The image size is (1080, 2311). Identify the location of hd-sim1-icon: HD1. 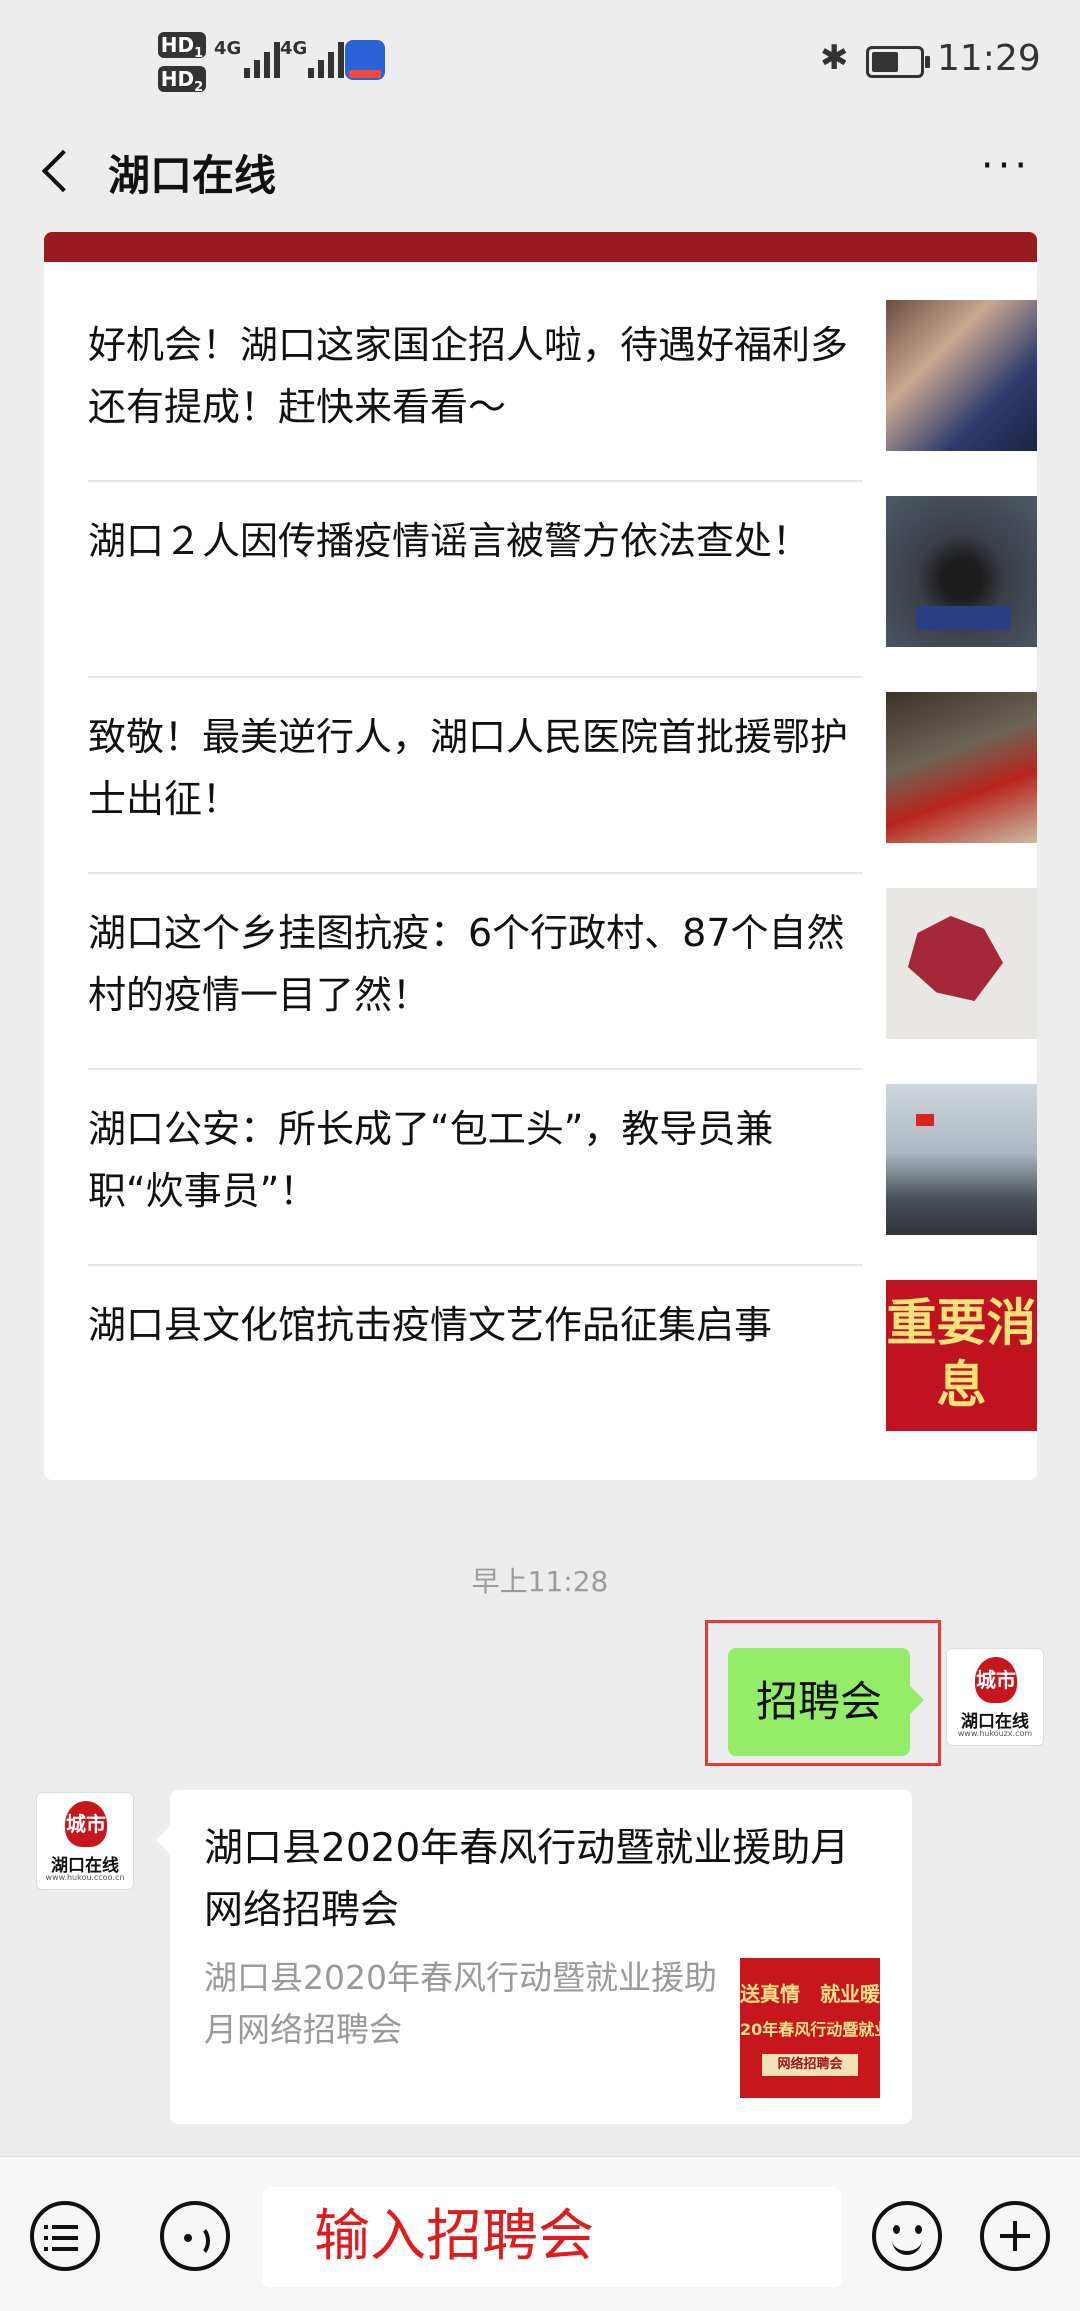
(182, 46).